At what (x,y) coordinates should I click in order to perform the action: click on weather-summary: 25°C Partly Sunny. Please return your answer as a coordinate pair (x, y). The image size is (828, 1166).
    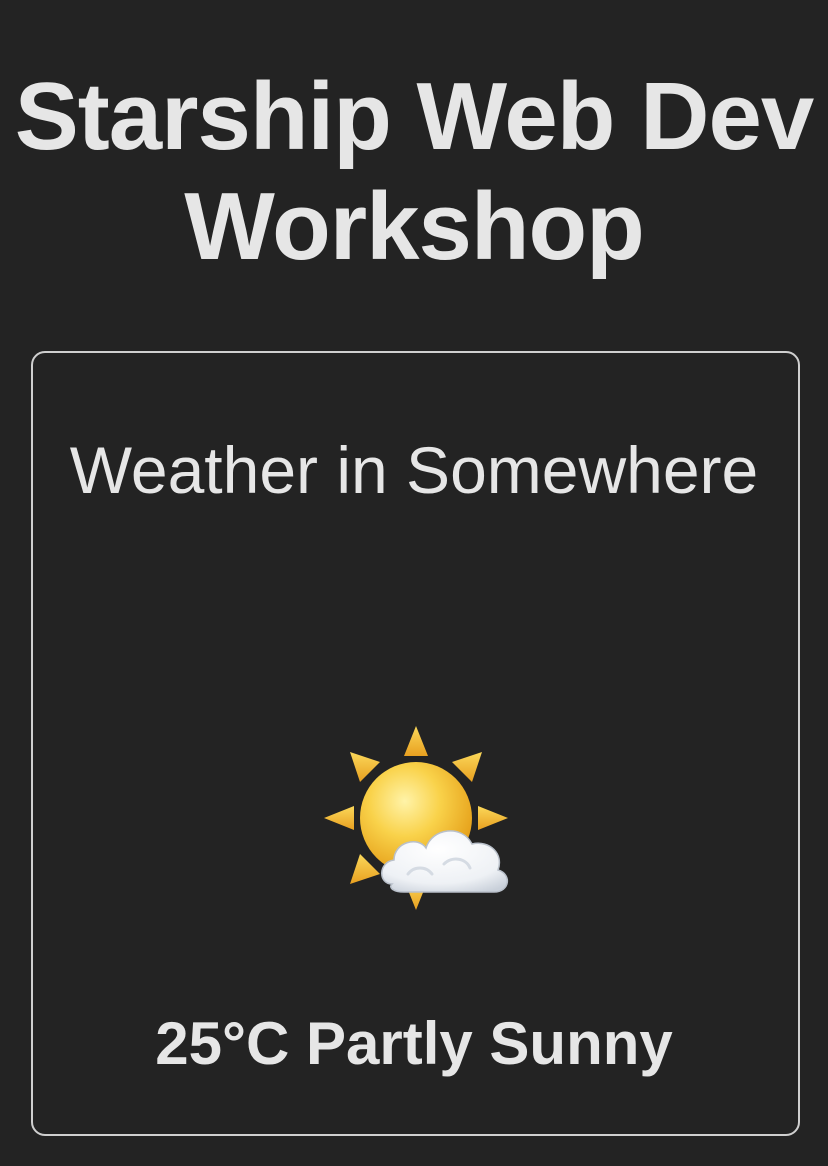
    Looking at the image, I should click on (414, 1043).